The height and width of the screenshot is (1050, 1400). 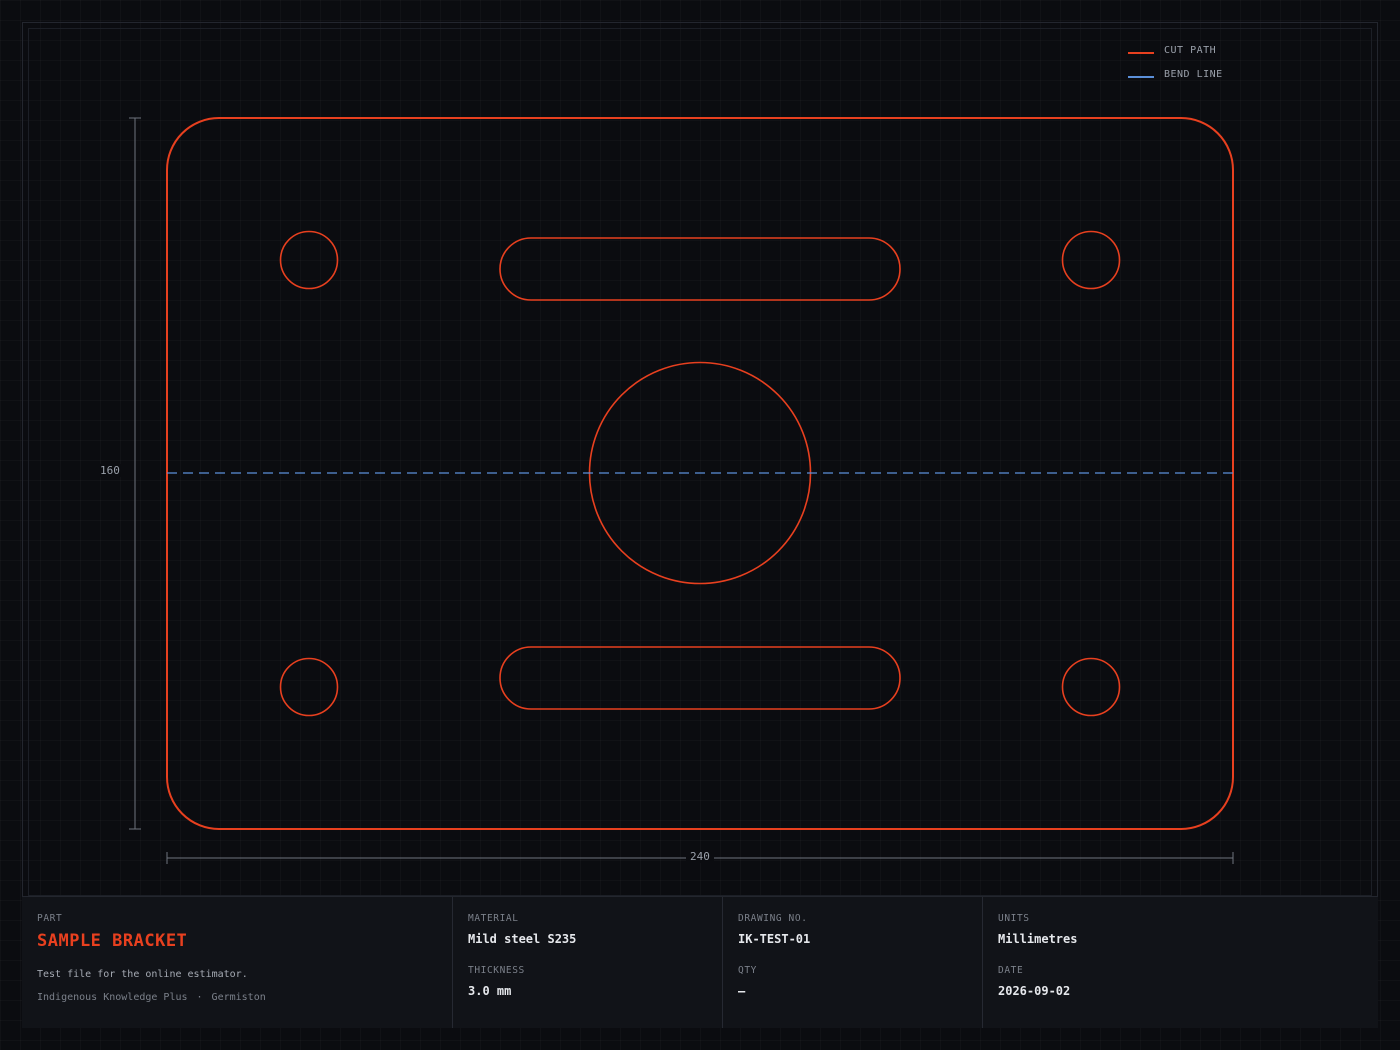 What do you see at coordinates (1091, 687) in the screenshot?
I see `hole-bottom-right` at bounding box center [1091, 687].